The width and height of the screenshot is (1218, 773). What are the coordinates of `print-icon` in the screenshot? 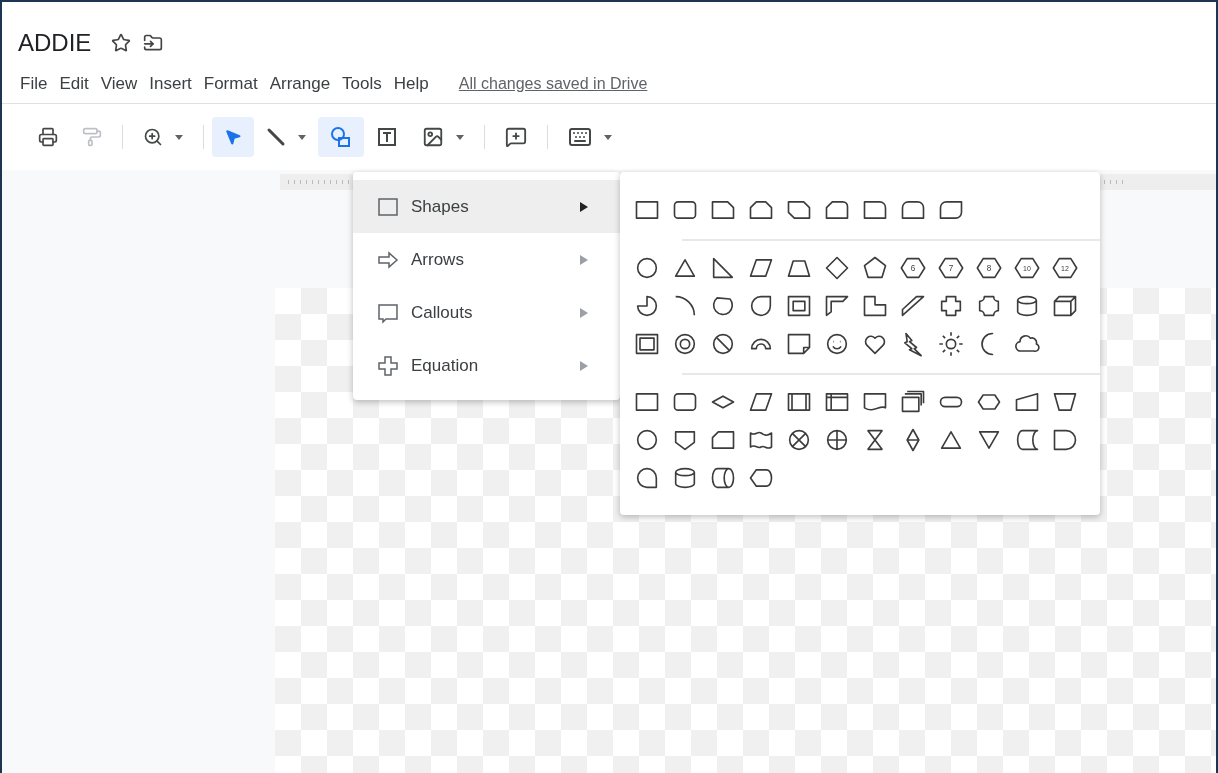 It's located at (48, 137).